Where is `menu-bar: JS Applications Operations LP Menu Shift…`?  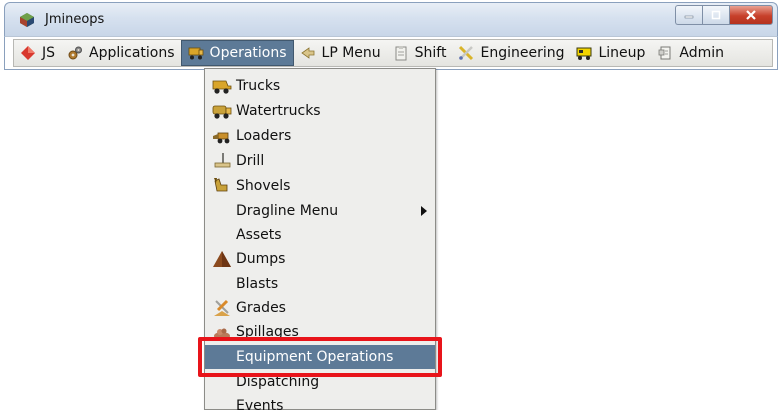 menu-bar: JS Applications Operations LP Menu Shift… is located at coordinates (391, 53).